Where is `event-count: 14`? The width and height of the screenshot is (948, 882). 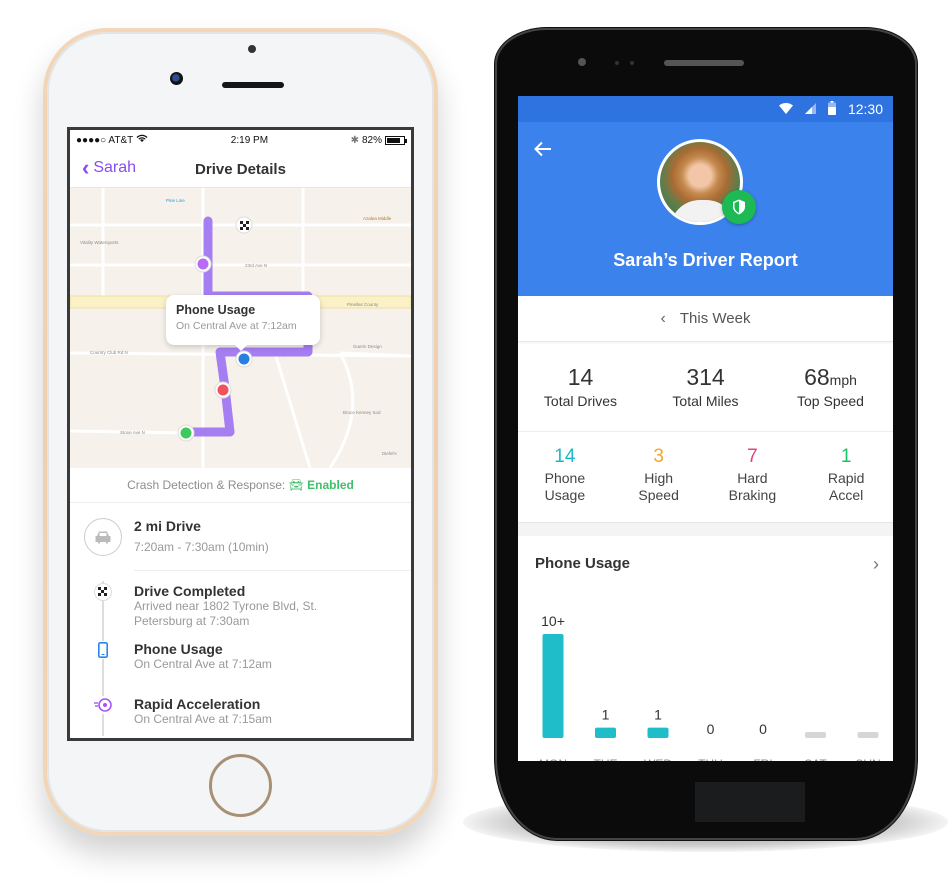
event-count: 14 is located at coordinates (565, 456).